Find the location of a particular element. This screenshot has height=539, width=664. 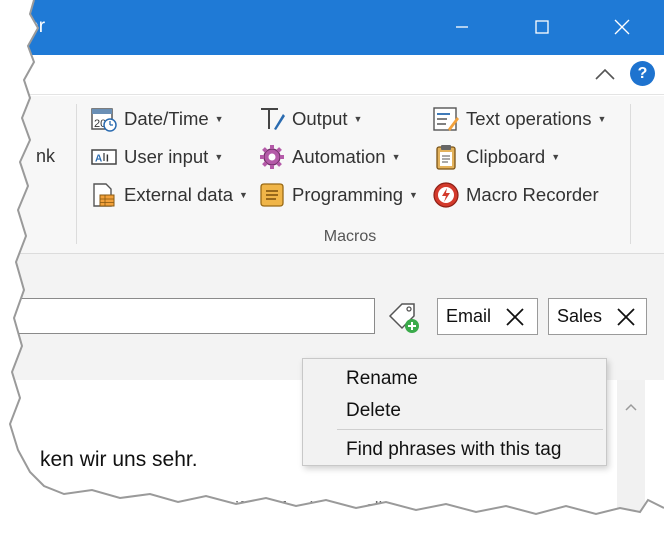

external-data-label: External data is located at coordinates (179, 194).